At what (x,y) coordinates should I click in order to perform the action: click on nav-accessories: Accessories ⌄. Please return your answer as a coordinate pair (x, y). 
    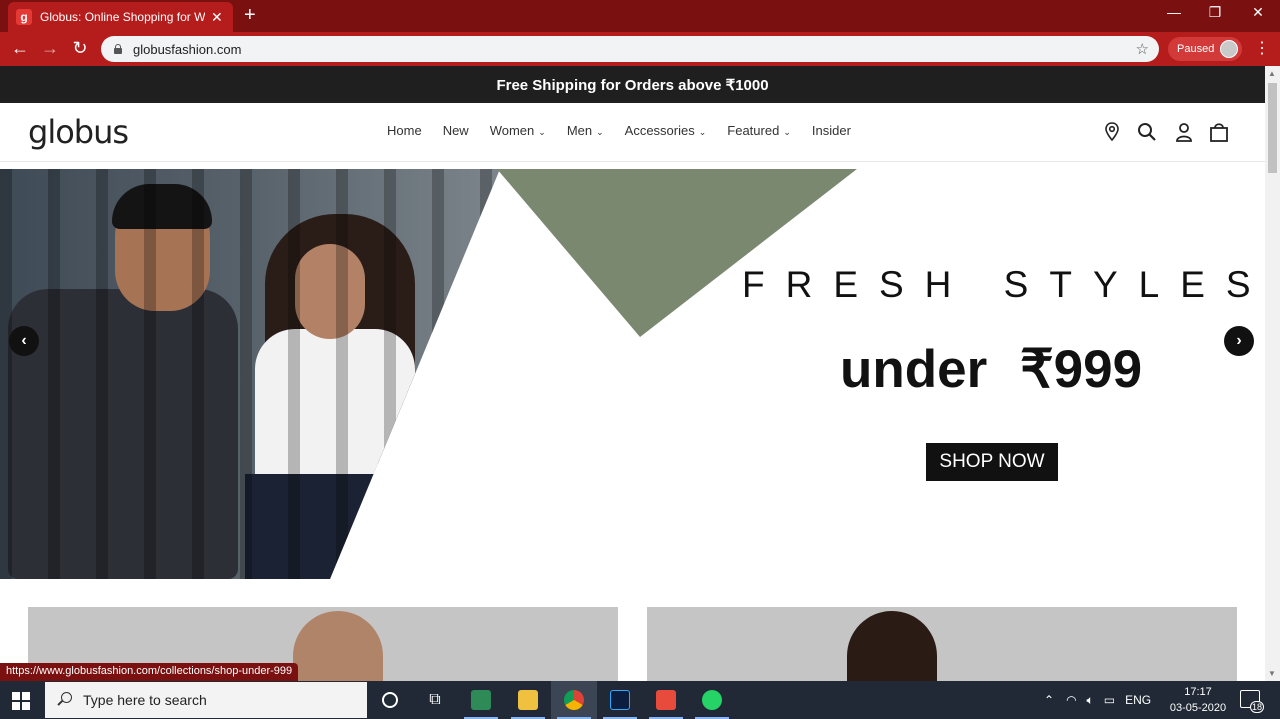
    Looking at the image, I should click on (666, 130).